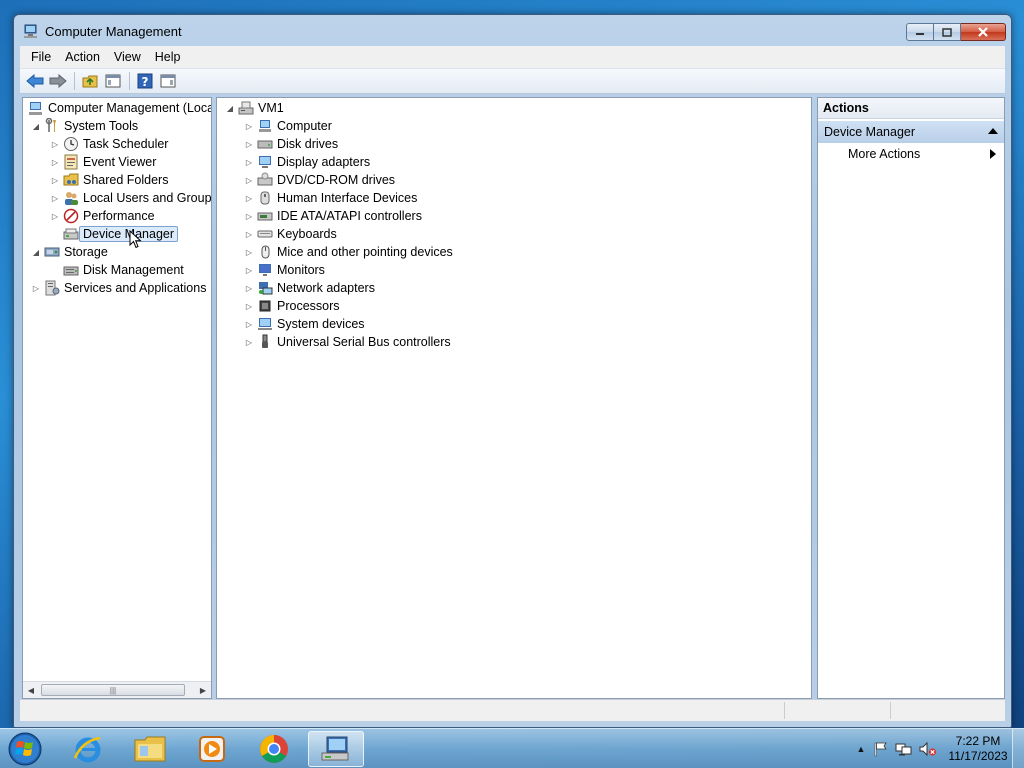 The height and width of the screenshot is (768, 1024). Describe the element at coordinates (978, 749) in the screenshot. I see `clock: 7:22 PM 11/17/2023` at that location.